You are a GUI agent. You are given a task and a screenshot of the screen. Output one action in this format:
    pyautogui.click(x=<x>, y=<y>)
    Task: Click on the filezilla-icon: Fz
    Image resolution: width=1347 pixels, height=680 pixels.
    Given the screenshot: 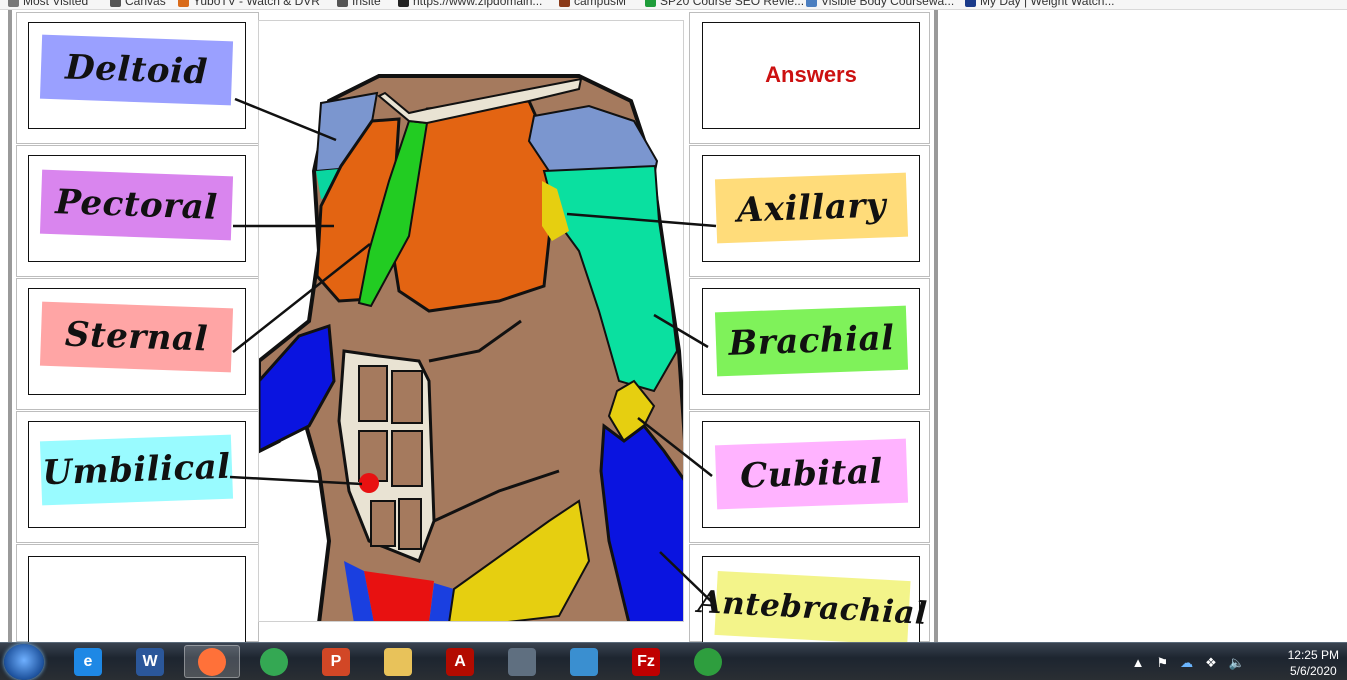 What is the action you would take?
    pyautogui.click(x=646, y=661)
    